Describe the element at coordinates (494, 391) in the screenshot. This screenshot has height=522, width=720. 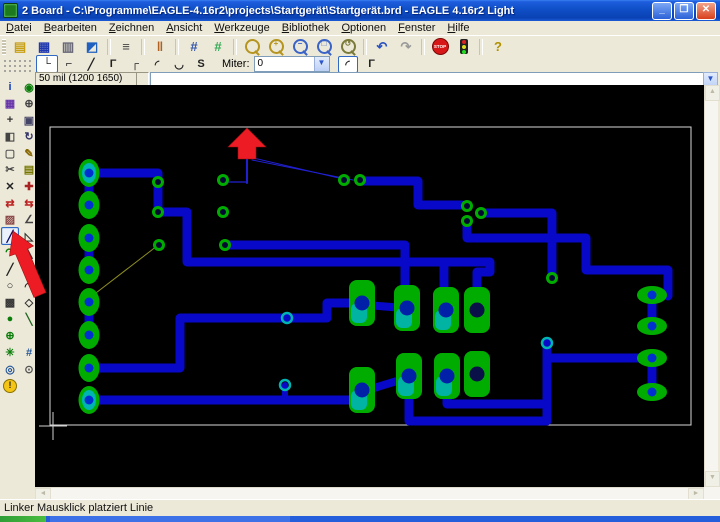
I see `copper-trace` at that location.